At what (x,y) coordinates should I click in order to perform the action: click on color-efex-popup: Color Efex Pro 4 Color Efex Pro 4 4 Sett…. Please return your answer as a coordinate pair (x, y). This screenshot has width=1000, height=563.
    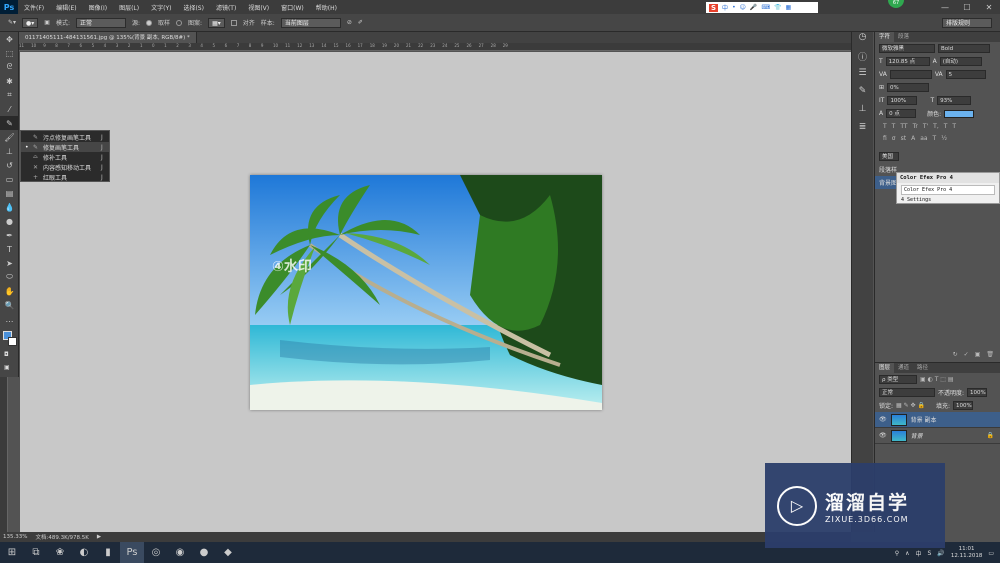
    Looking at the image, I should click on (948, 188).